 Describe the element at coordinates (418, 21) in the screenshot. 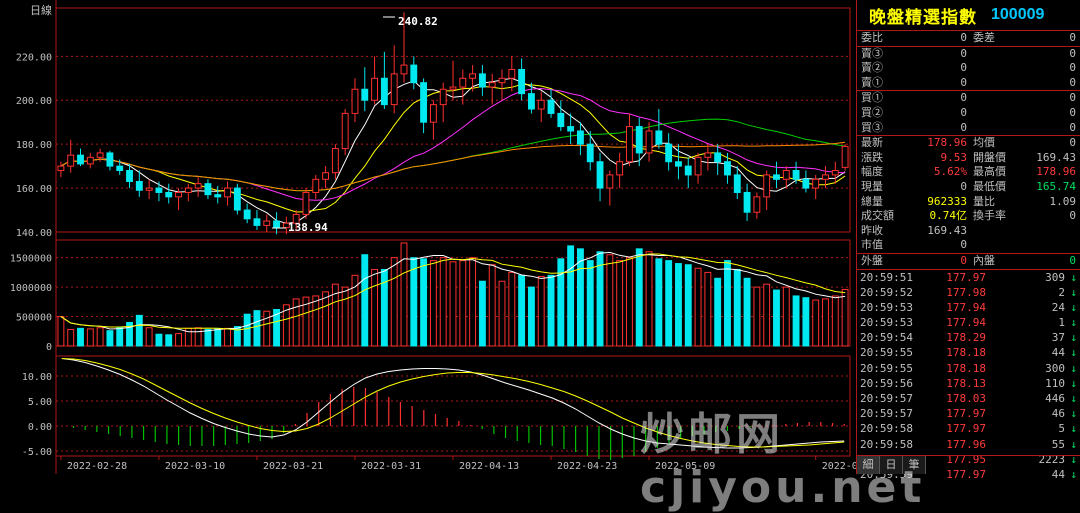

I see `price-high-annotation: 240.82` at that location.